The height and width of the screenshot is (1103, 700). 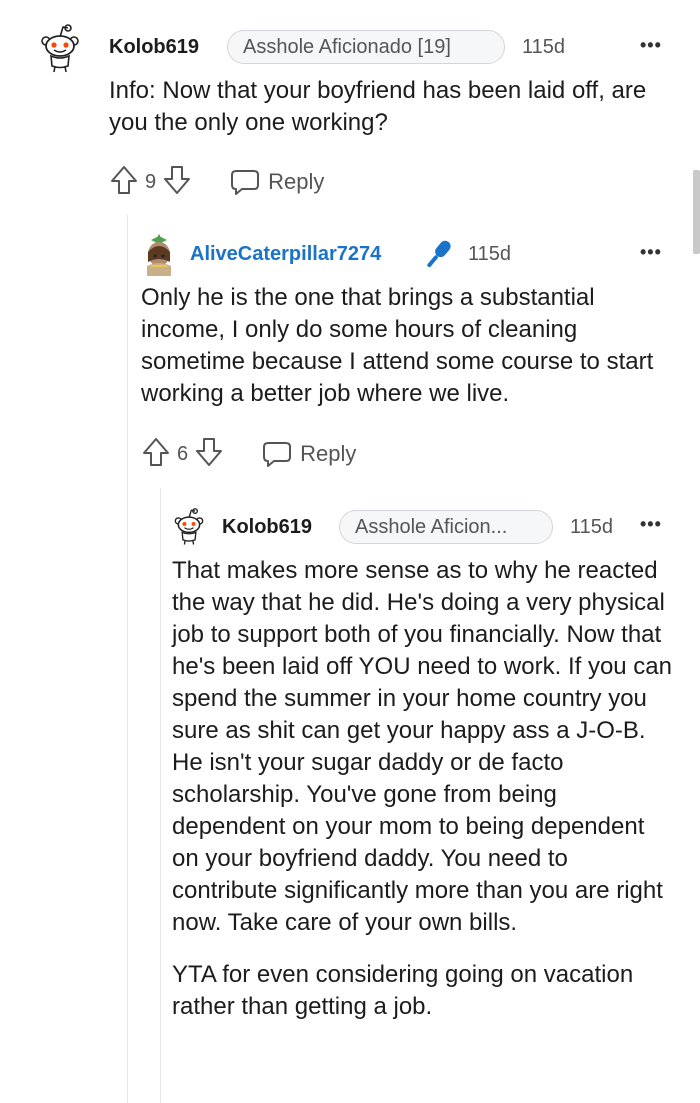 What do you see at coordinates (248, 454) in the screenshot?
I see `comment-actions: 6 Reply` at bounding box center [248, 454].